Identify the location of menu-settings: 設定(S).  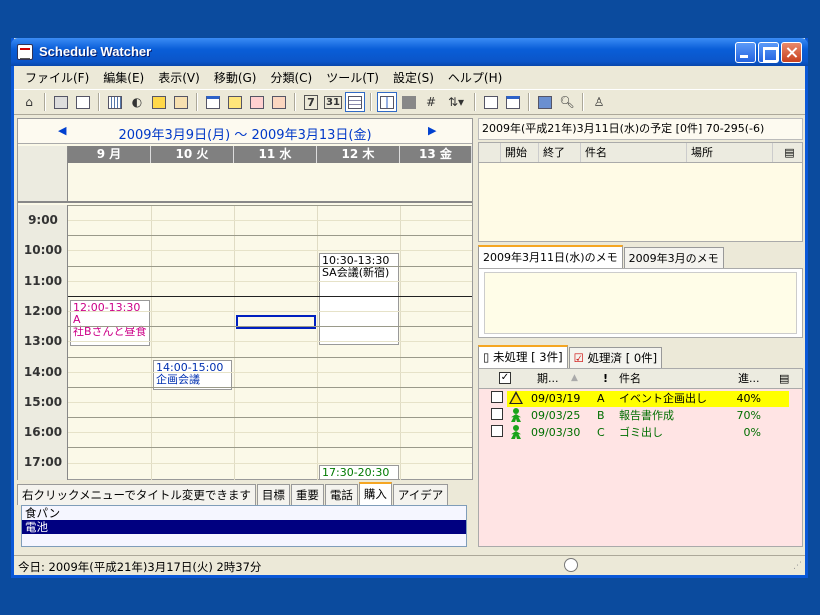
(413, 77).